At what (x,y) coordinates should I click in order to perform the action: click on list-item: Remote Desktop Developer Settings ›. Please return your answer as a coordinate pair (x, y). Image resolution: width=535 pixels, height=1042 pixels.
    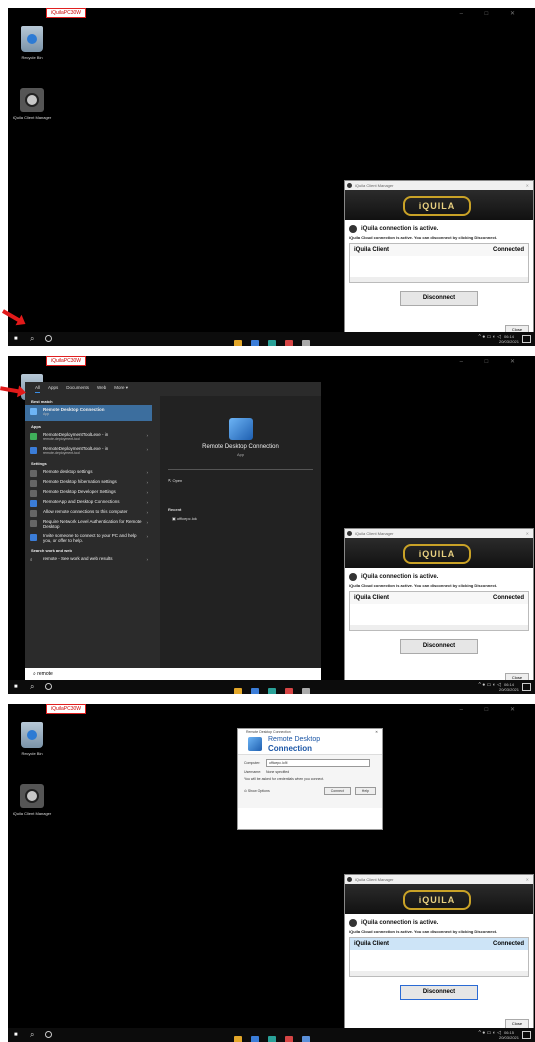
    Looking at the image, I should click on (88, 492).